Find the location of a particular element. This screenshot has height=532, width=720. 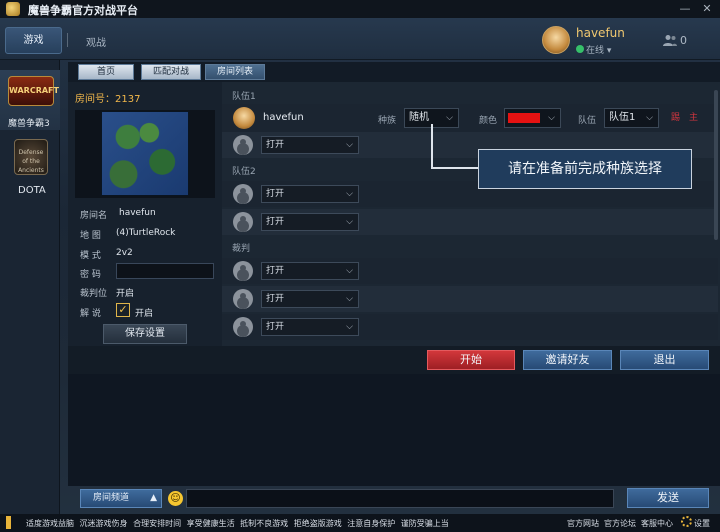

friends-icon is located at coordinates (670, 40).